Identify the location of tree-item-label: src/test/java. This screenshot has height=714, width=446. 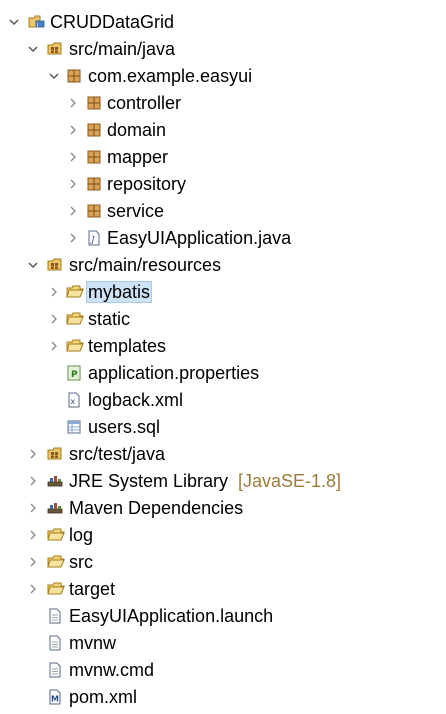
(117, 454).